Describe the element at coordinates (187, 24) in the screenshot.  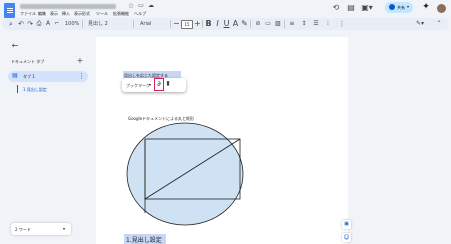
I see `font-size-input: 15` at that location.